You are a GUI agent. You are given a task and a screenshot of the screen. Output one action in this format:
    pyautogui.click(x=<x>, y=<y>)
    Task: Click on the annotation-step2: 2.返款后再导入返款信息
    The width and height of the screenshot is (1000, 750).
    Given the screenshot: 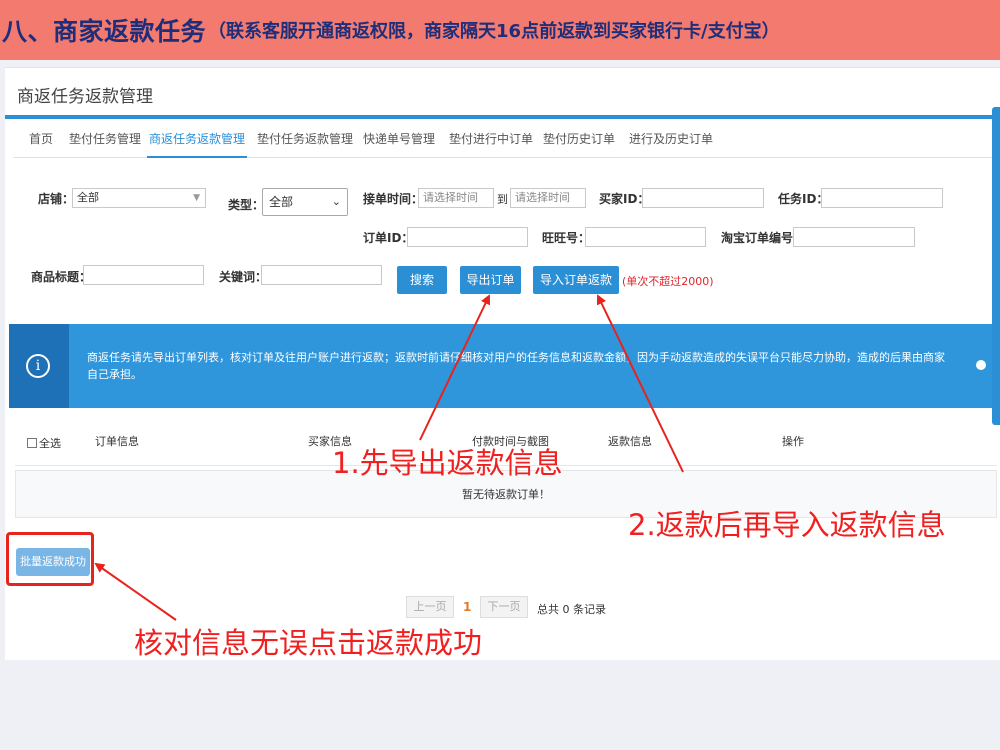 What is the action you would take?
    pyautogui.click(x=787, y=525)
    